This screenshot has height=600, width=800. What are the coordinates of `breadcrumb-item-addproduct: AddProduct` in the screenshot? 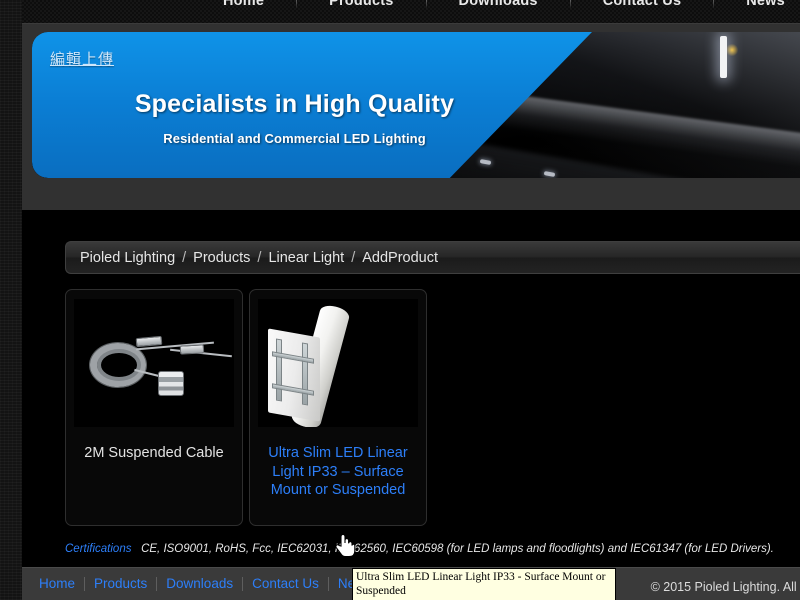 It's located at (400, 258).